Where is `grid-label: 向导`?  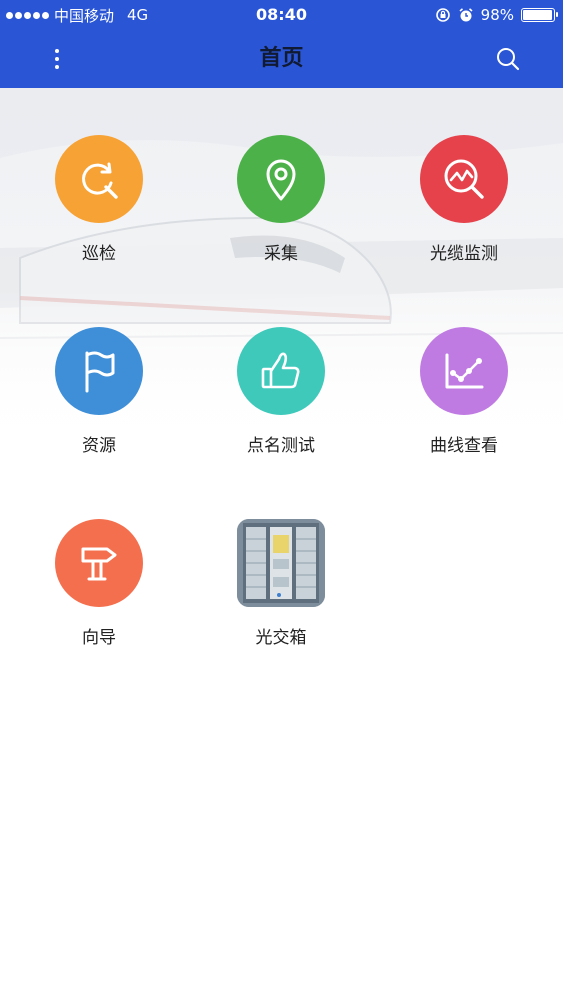
grid-label: 向导 is located at coordinates (99, 638).